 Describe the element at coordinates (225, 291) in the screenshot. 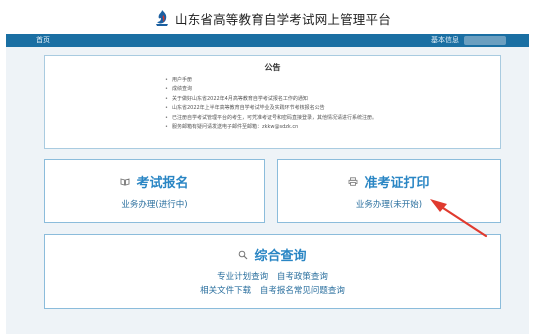

I see `file-download-link: 相关文件下载` at that location.